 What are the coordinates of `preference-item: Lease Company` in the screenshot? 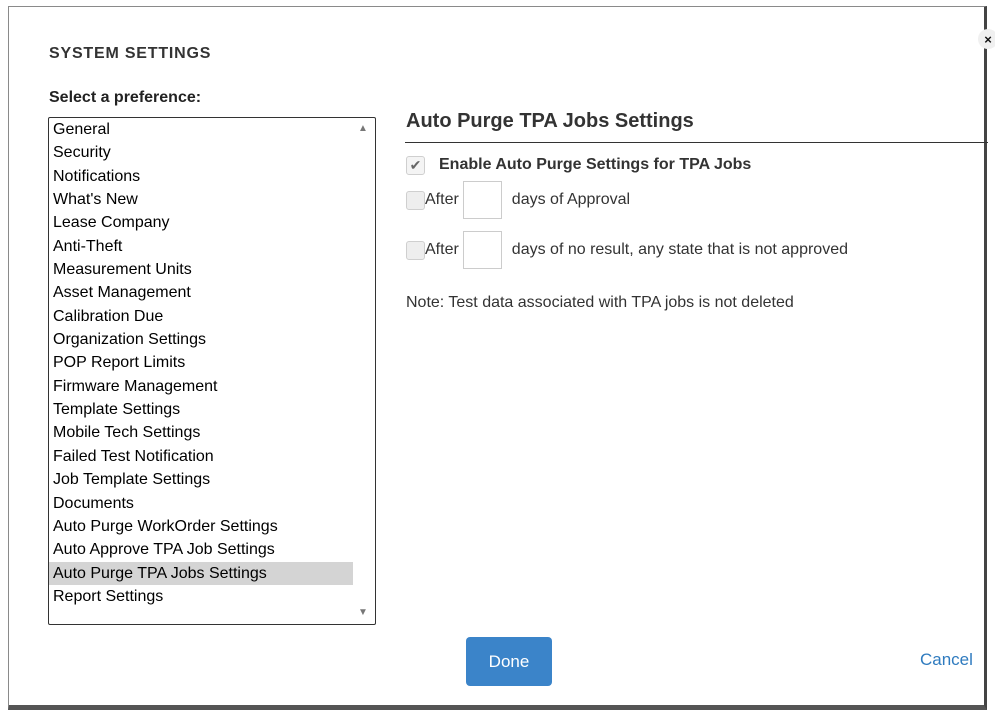 It's located at (201, 222).